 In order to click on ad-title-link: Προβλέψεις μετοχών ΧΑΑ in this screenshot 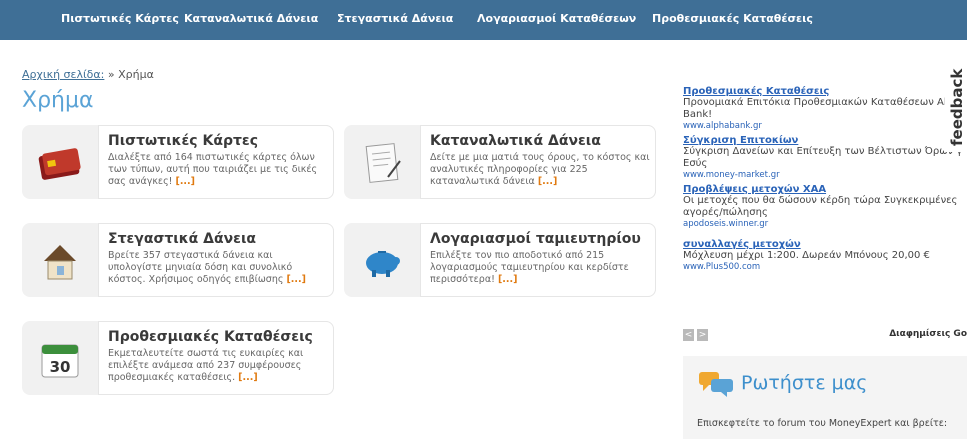, I will do `click(825, 189)`.